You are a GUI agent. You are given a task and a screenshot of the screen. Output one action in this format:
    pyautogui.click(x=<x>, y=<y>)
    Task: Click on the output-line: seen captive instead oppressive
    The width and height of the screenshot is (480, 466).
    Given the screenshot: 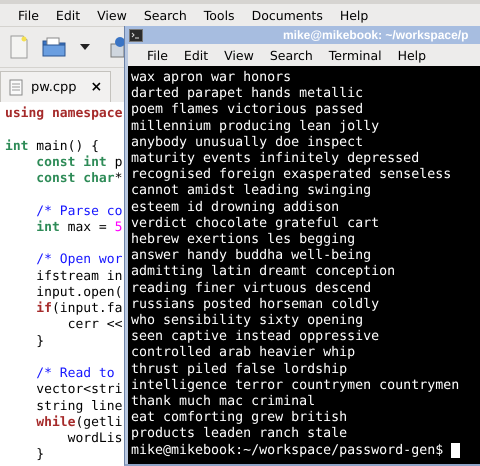 What is the action you would take?
    pyautogui.click(x=255, y=337)
    